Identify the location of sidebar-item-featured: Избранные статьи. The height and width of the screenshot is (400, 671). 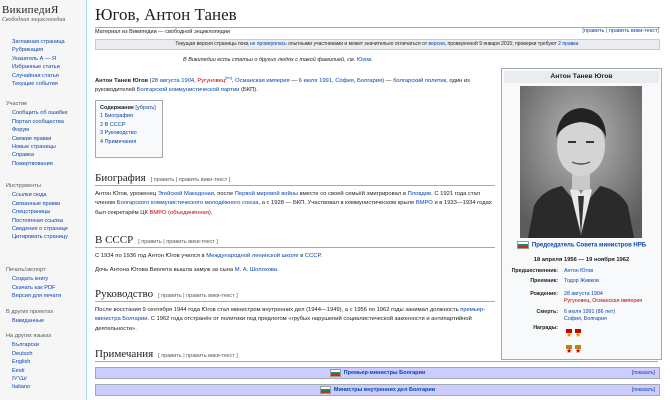
(35, 67).